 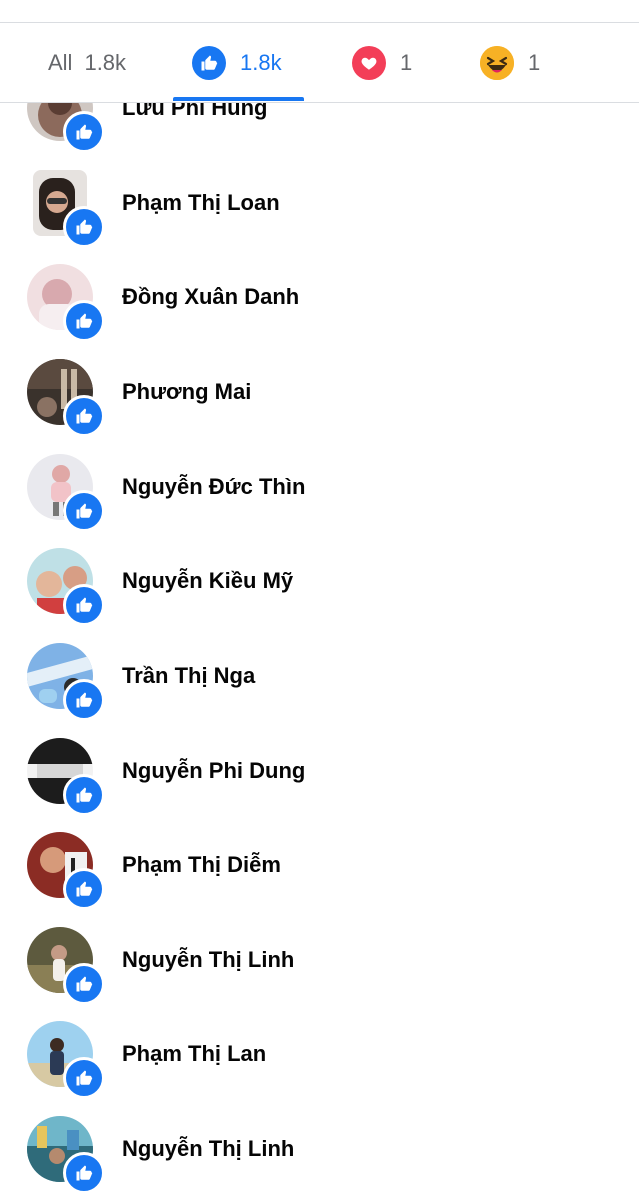 I want to click on love-reaction-icon, so click(x=369, y=62).